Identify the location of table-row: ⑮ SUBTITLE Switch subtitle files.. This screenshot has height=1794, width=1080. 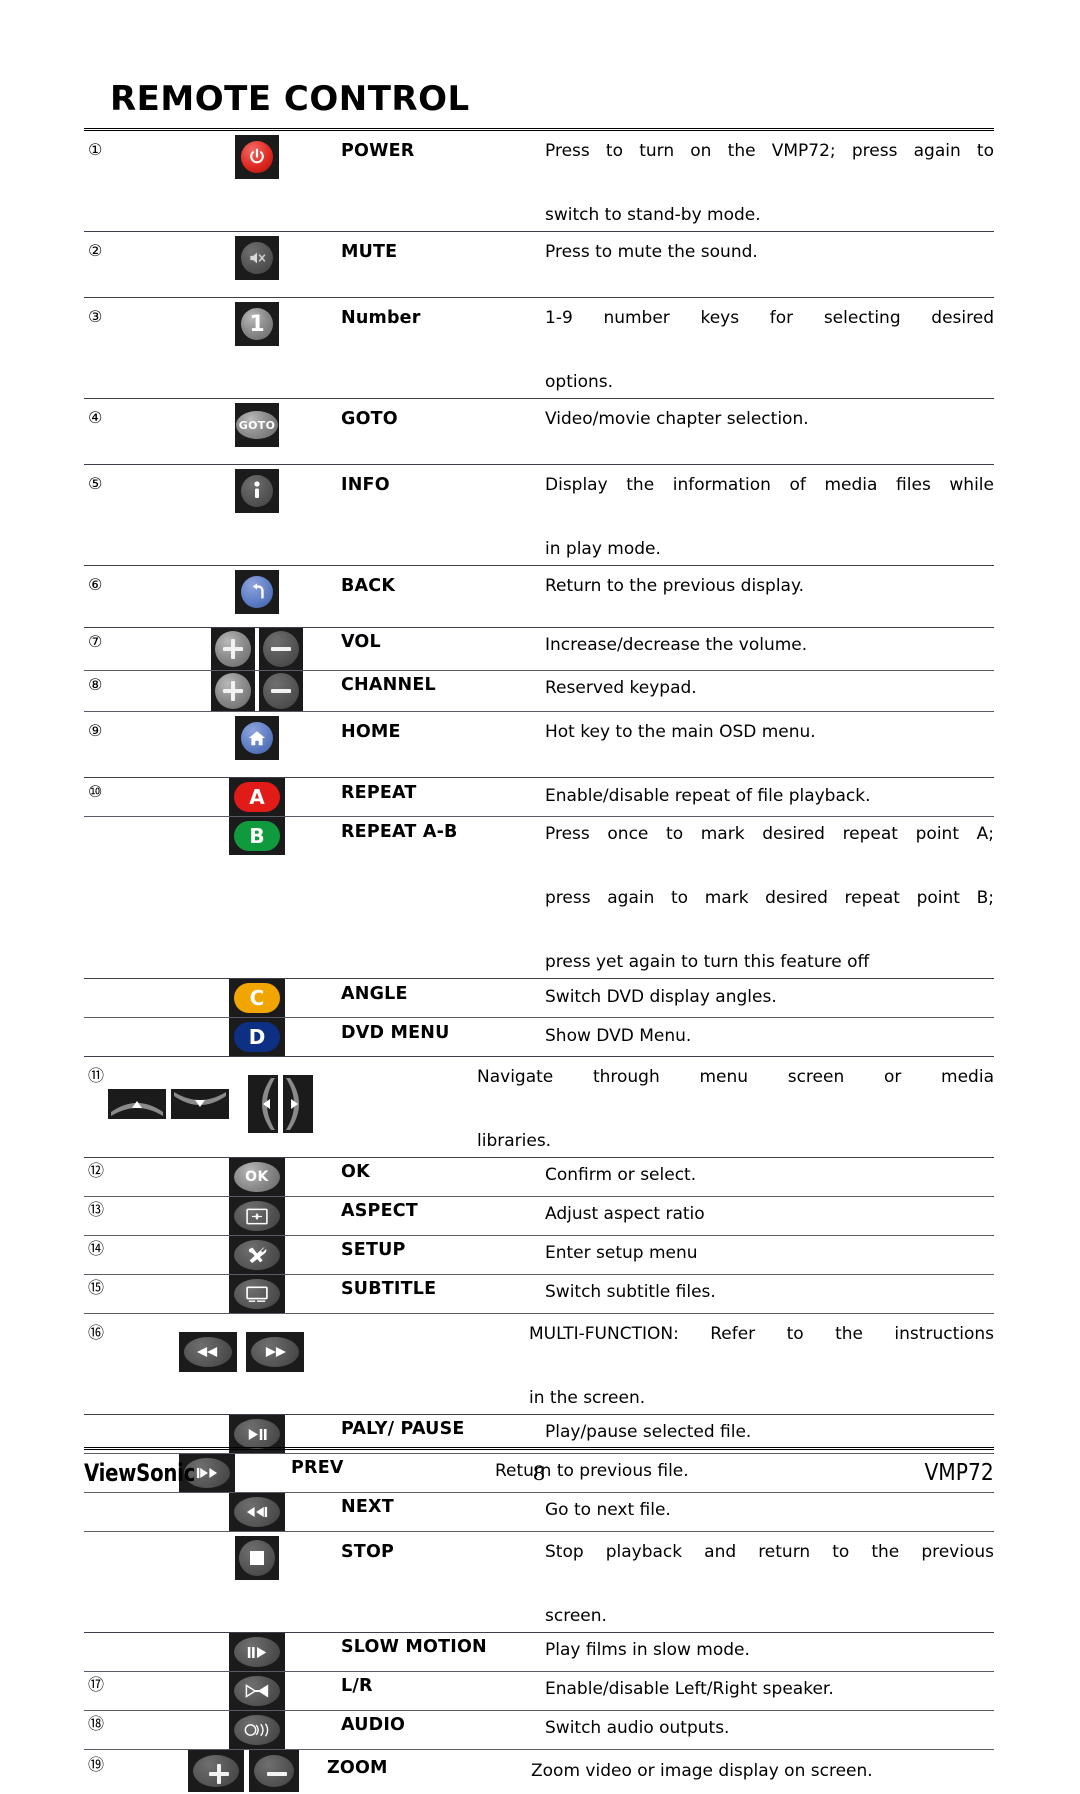
(539, 1294).